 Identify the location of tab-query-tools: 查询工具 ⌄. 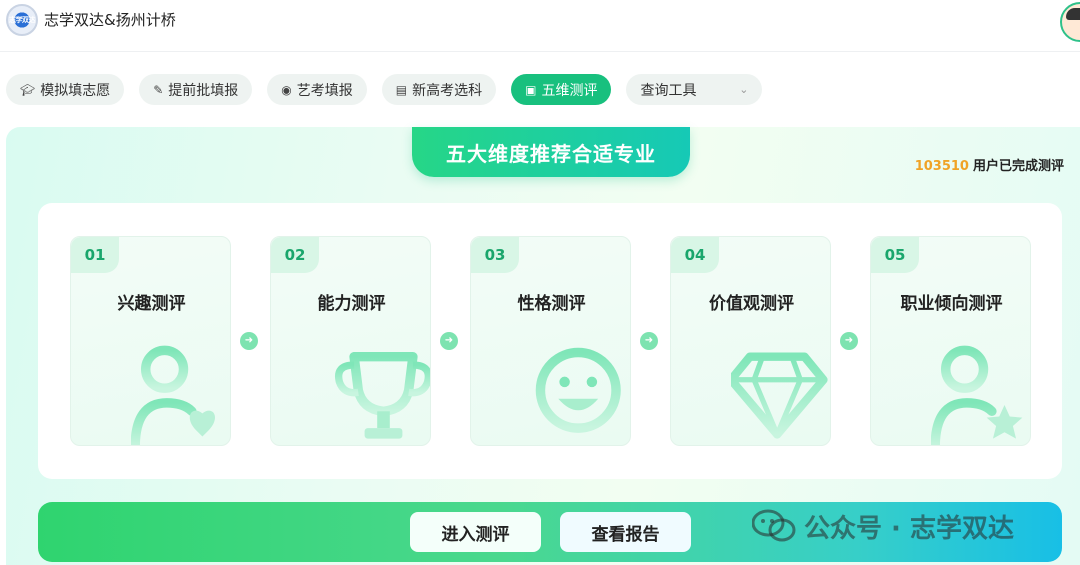
(694, 89).